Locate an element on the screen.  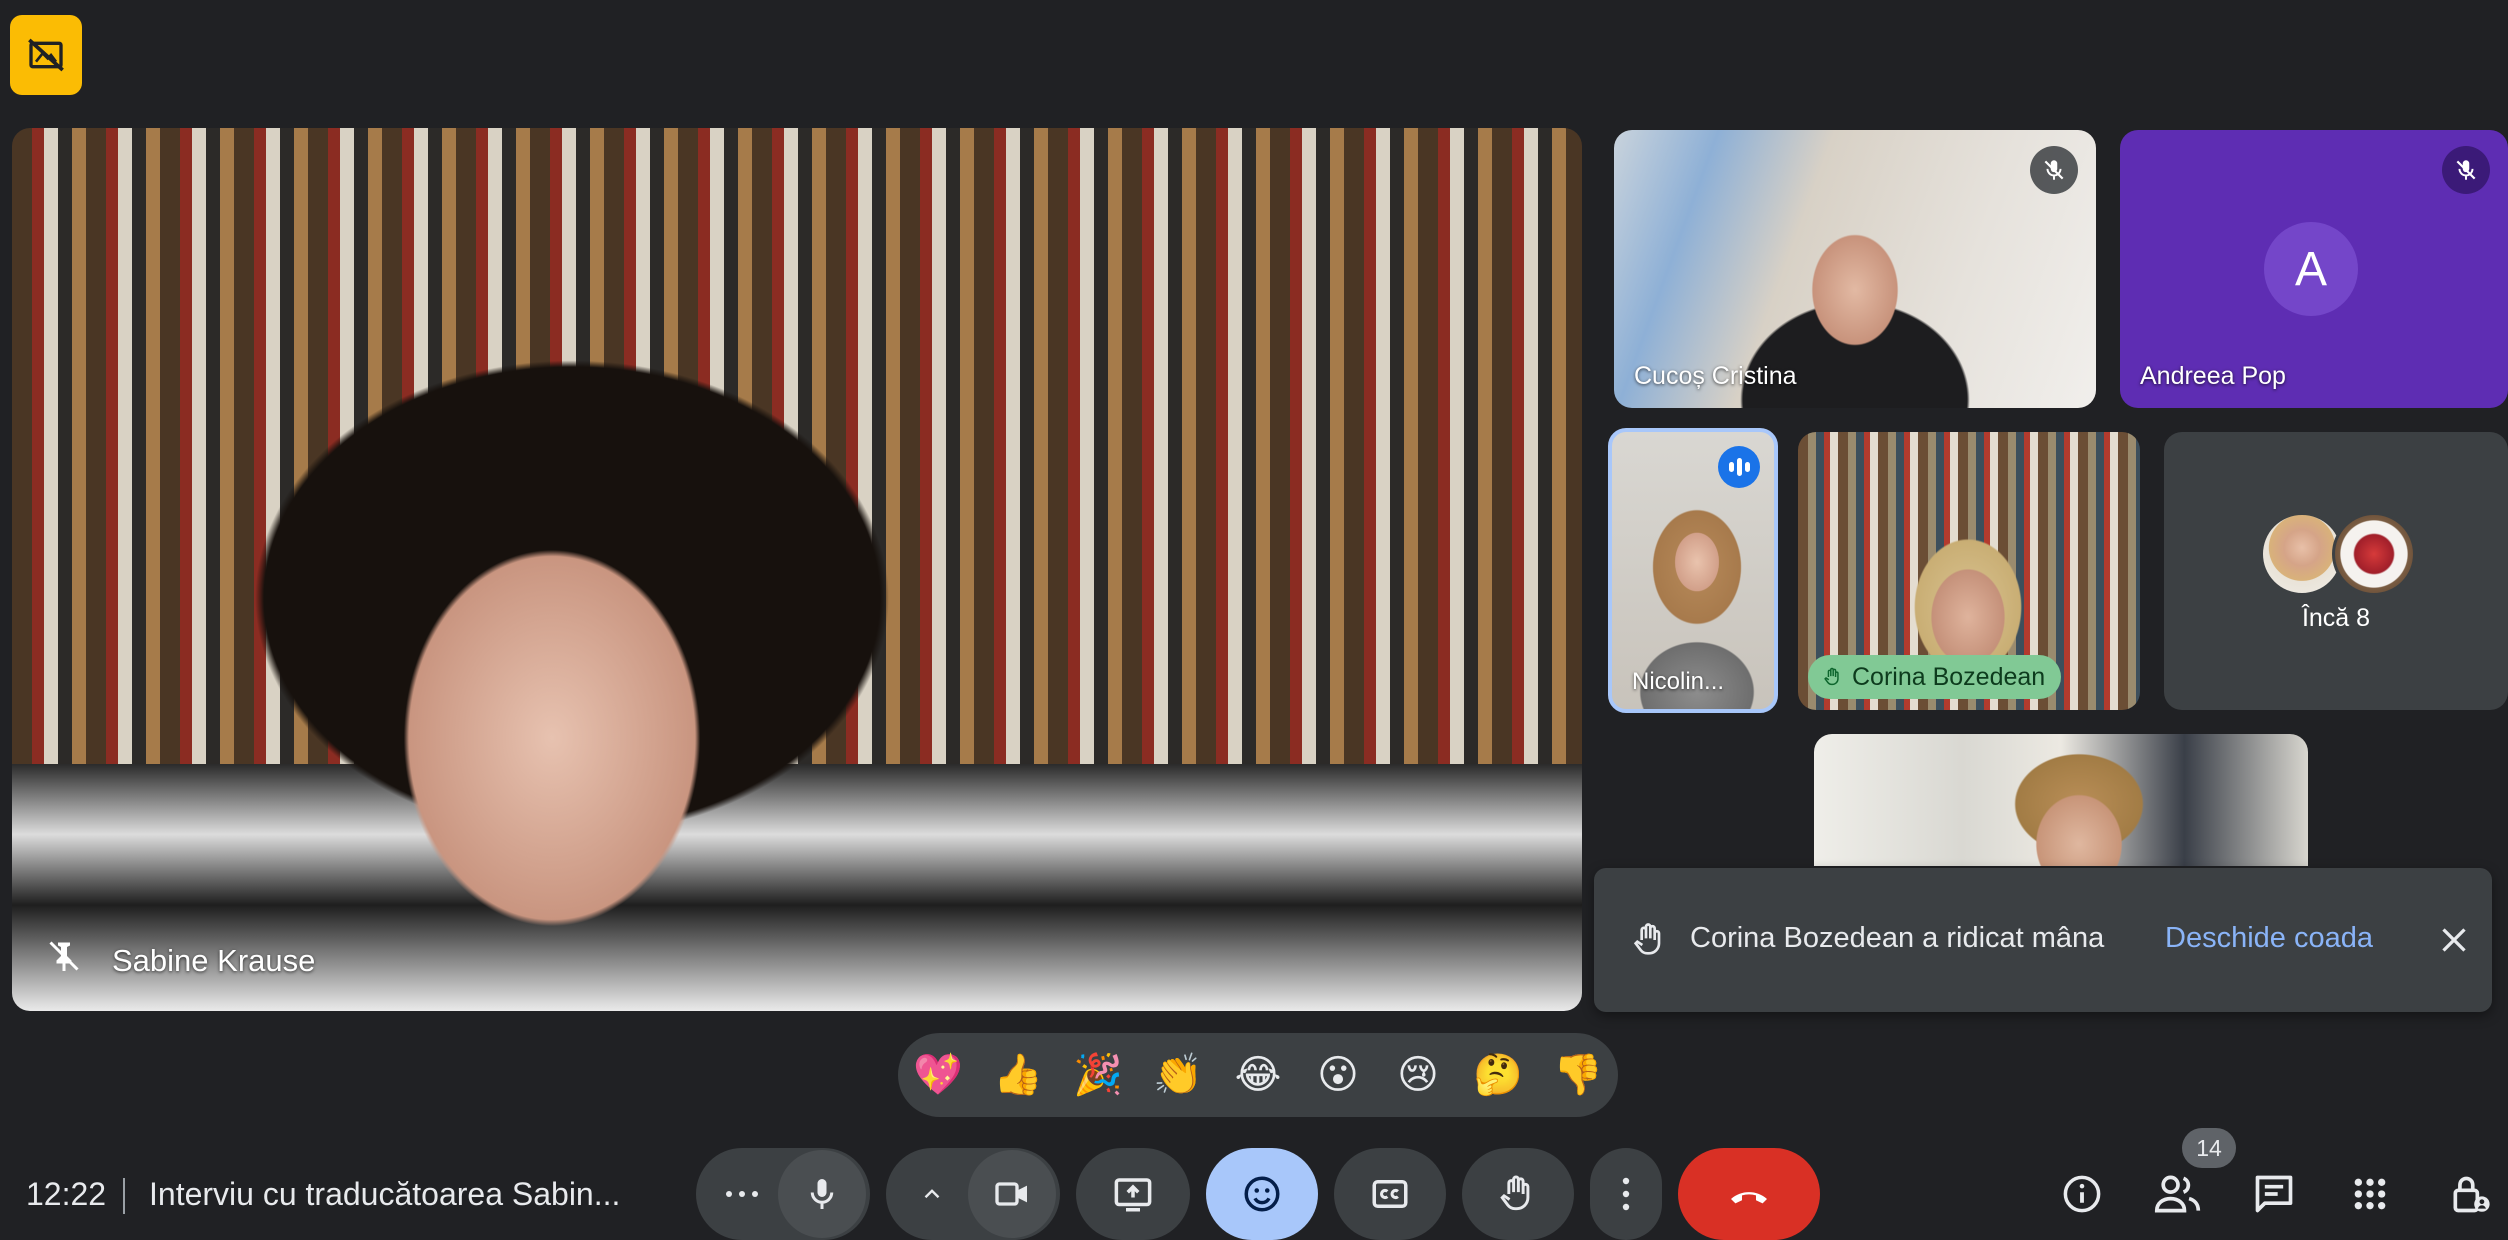
reaction-thumbs-down: 👎 is located at coordinates (1578, 1075).